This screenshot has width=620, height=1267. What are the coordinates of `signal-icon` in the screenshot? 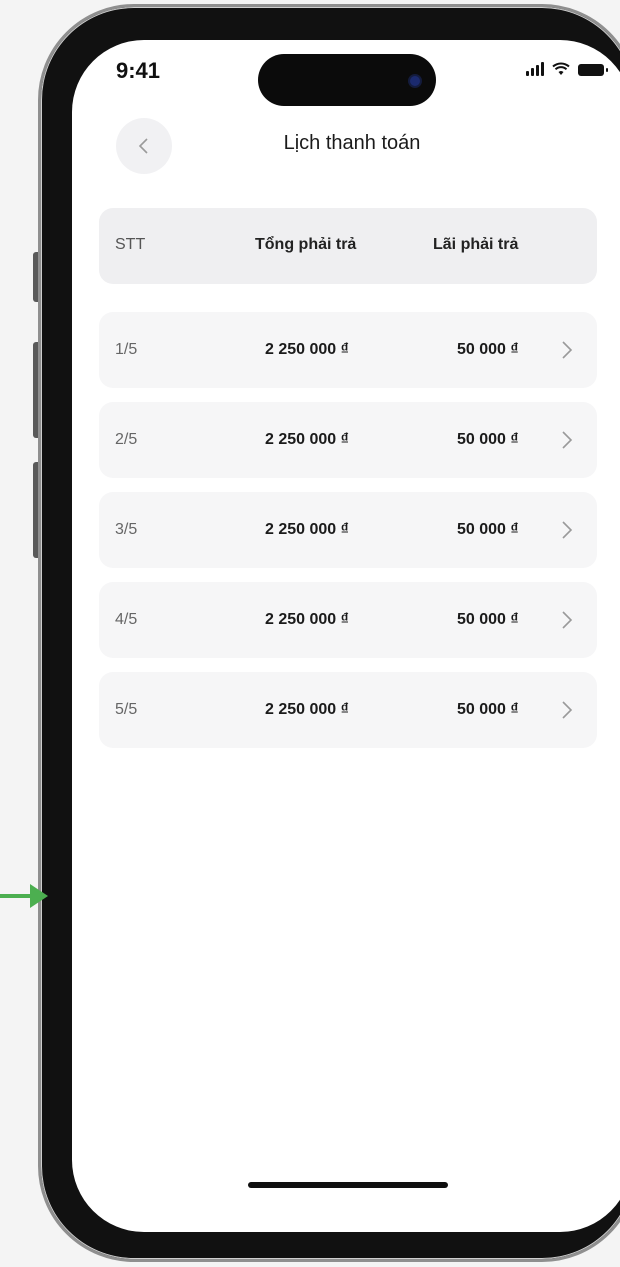 It's located at (535, 69).